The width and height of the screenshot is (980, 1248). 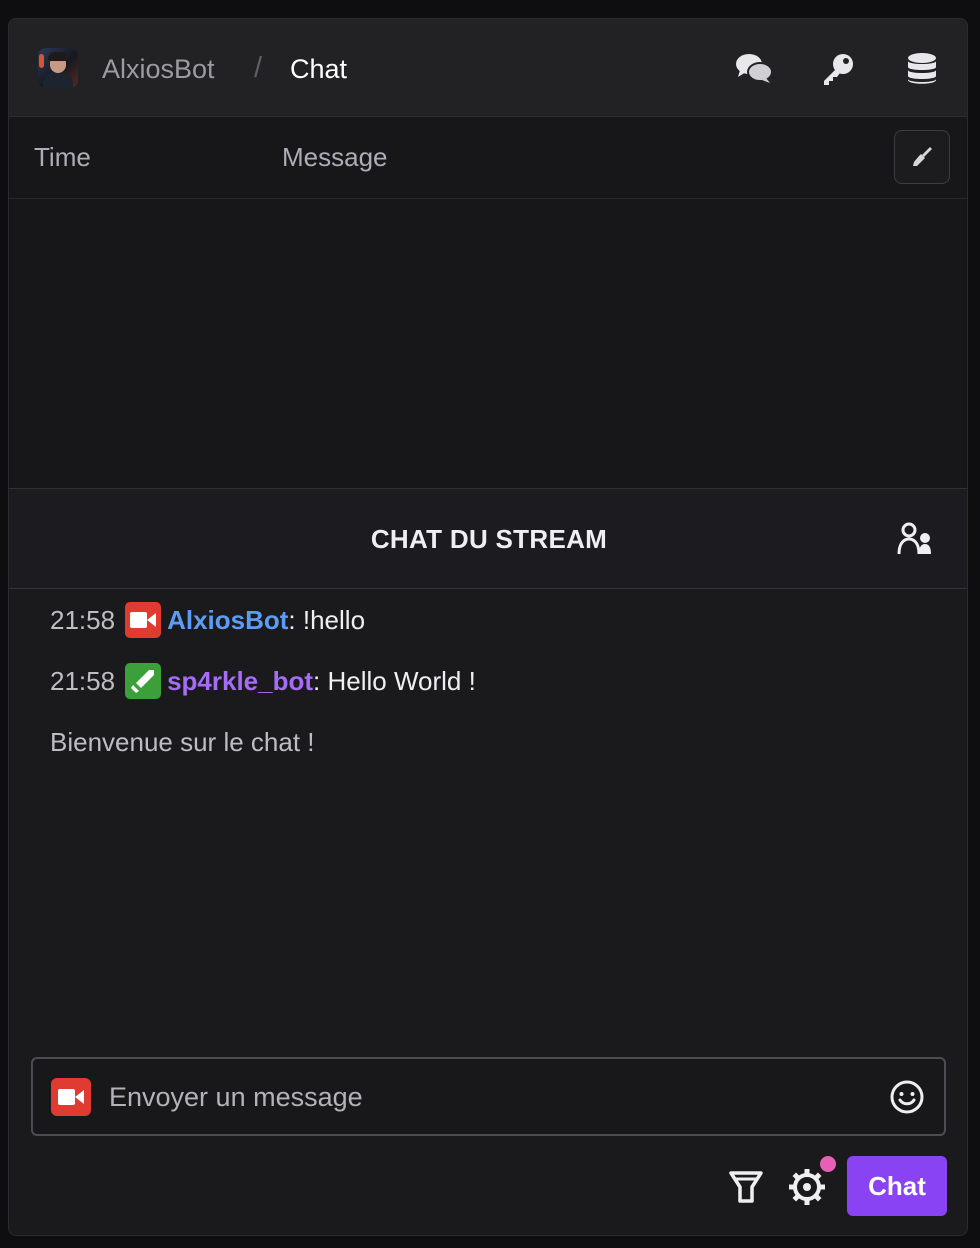 What do you see at coordinates (58, 68) in the screenshot?
I see `avatar` at bounding box center [58, 68].